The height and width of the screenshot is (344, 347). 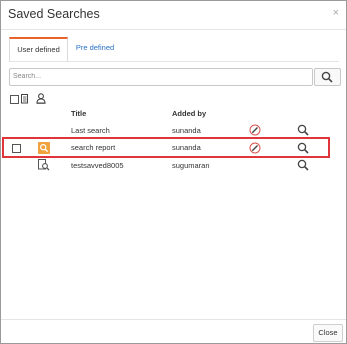 What do you see at coordinates (191, 165) in the screenshot?
I see `row-added-by: sugumaran` at bounding box center [191, 165].